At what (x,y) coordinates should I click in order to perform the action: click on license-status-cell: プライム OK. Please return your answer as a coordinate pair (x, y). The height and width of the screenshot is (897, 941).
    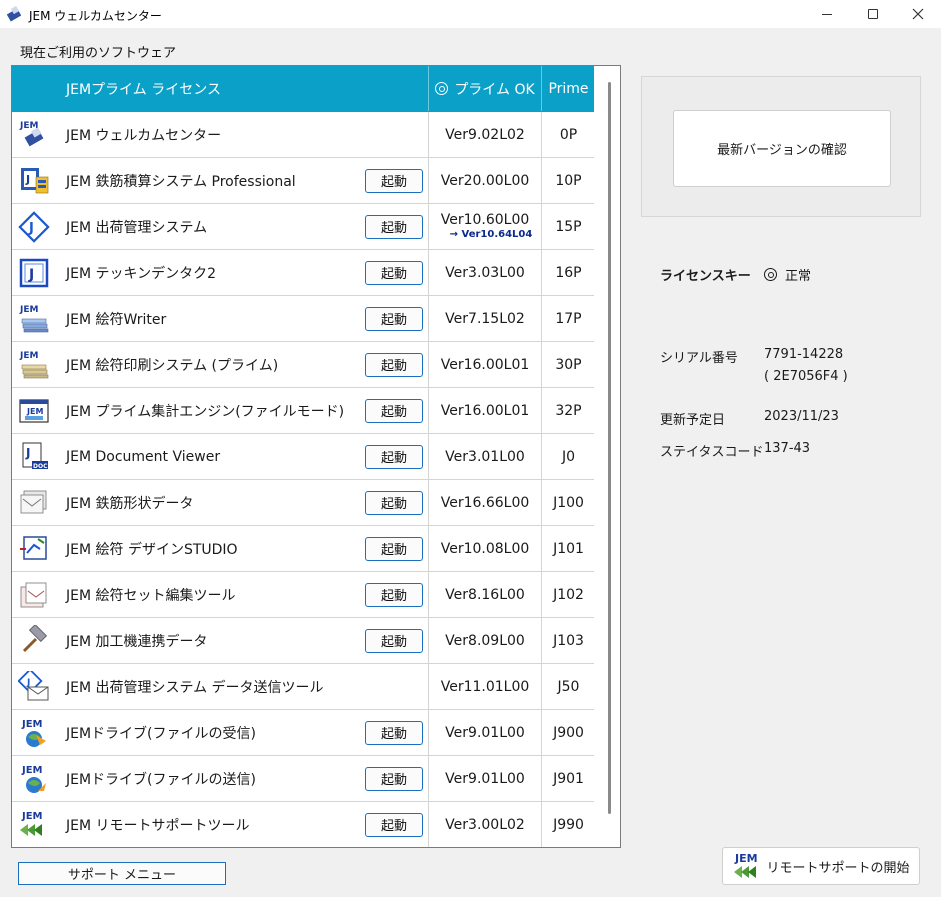
    Looking at the image, I should click on (485, 88).